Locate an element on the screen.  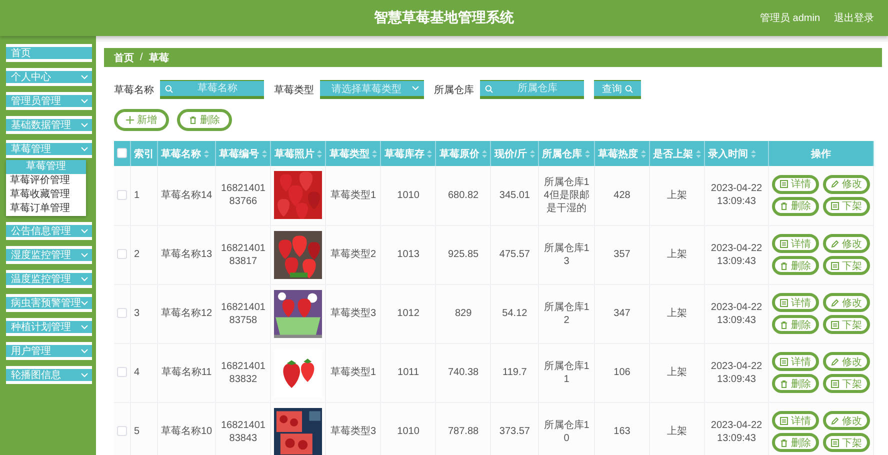
sidebar-item: 草莓管理 is located at coordinates (49, 149).